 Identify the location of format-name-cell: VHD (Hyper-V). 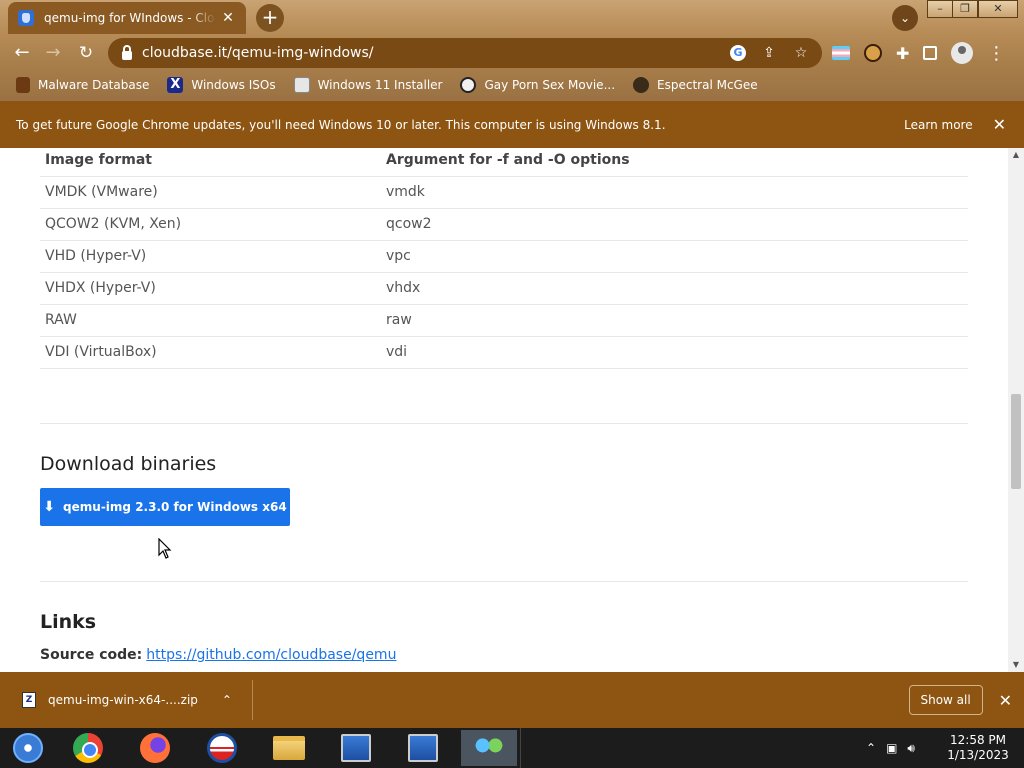
(210, 256).